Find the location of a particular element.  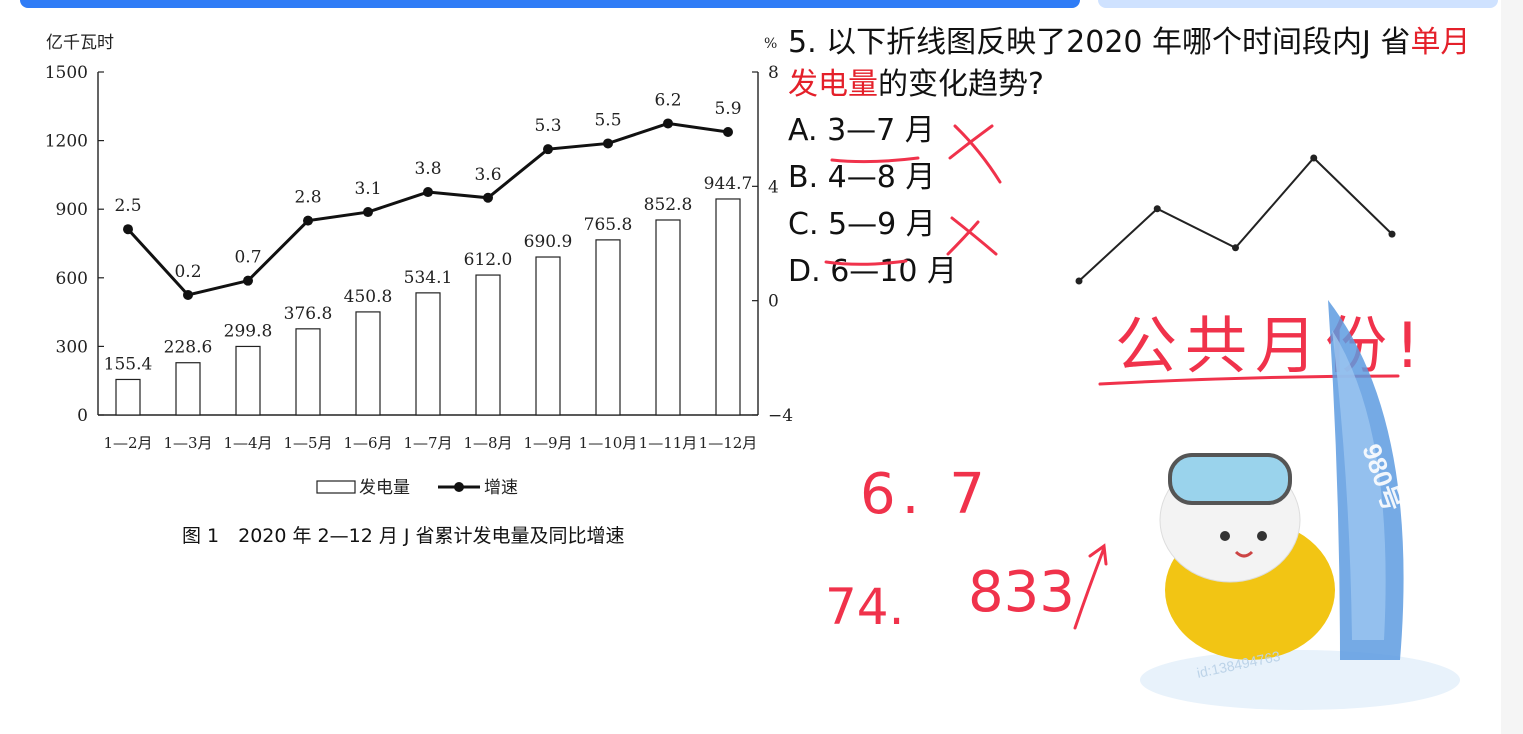

mascot-illustration: 980号 id:138494763 is located at coordinates (1300, 505).